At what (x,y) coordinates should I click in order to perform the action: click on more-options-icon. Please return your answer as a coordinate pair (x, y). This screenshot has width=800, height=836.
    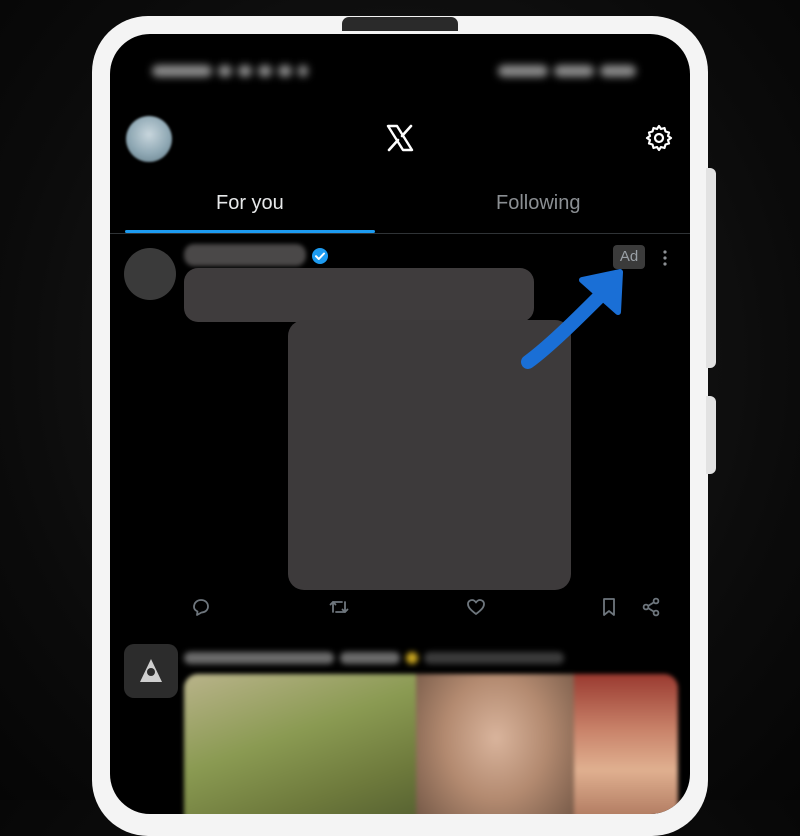
    Looking at the image, I should click on (665, 258).